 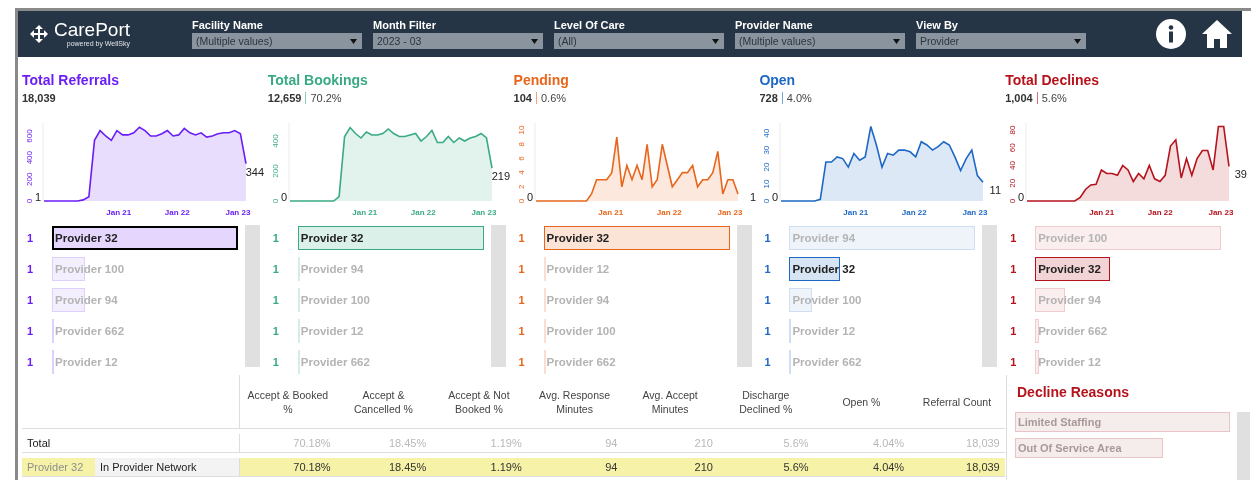 What do you see at coordinates (500, 176) in the screenshot?
I see `end-value-label: 219` at bounding box center [500, 176].